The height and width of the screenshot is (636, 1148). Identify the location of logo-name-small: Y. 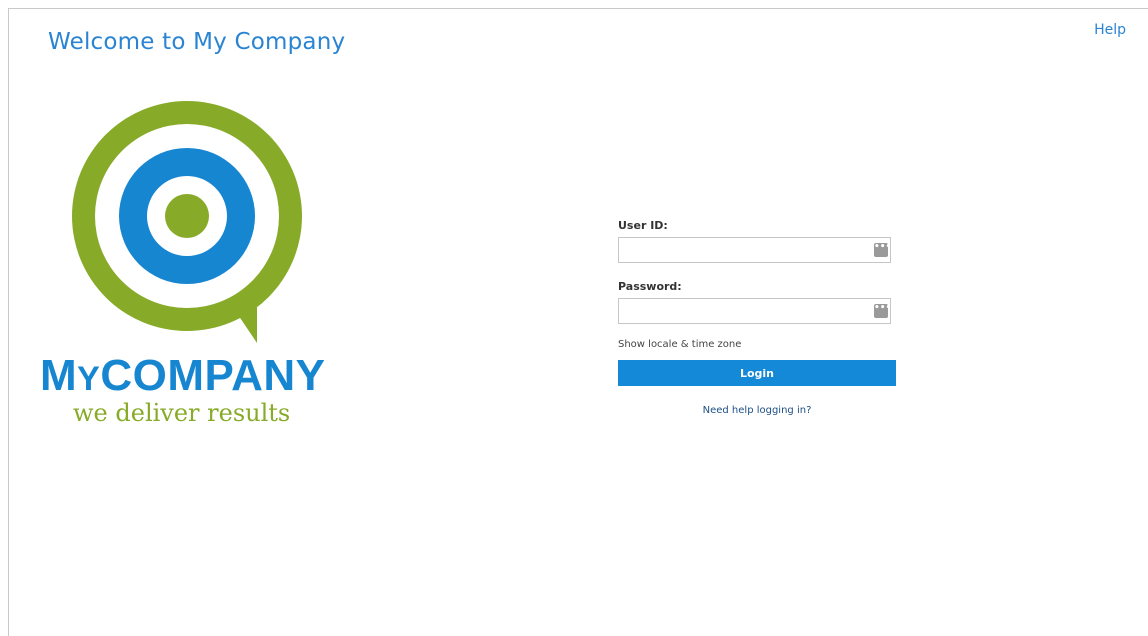
(89, 379).